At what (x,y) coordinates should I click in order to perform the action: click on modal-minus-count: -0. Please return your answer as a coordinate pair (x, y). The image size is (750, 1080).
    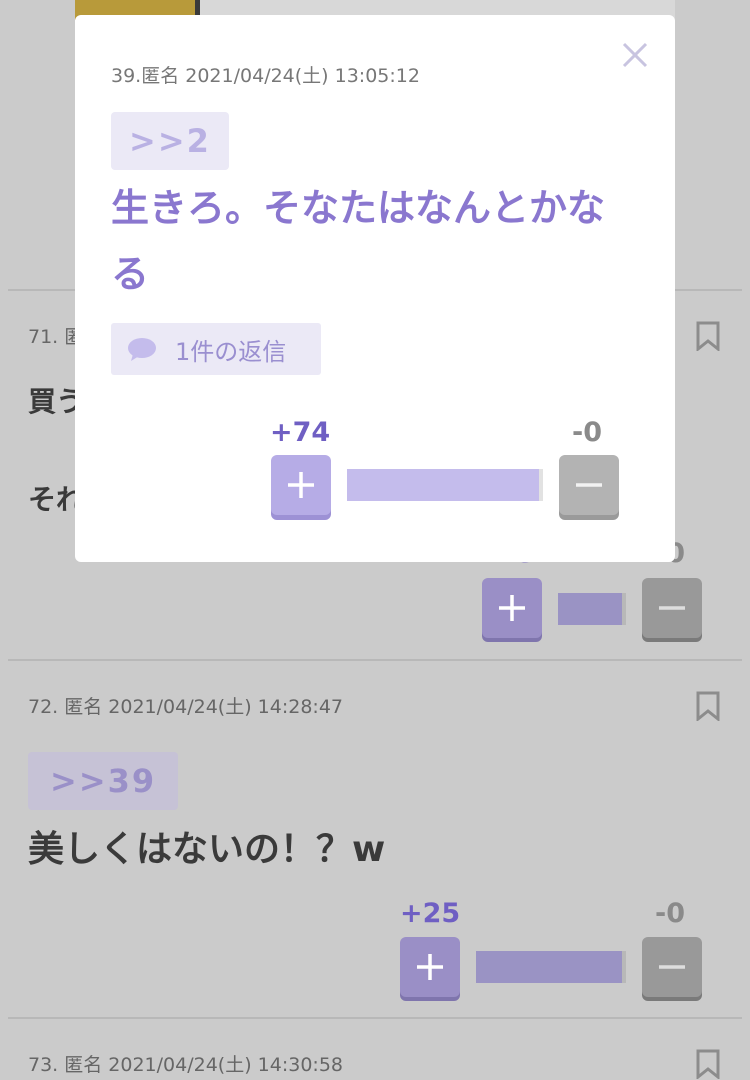
    Looking at the image, I should click on (587, 432).